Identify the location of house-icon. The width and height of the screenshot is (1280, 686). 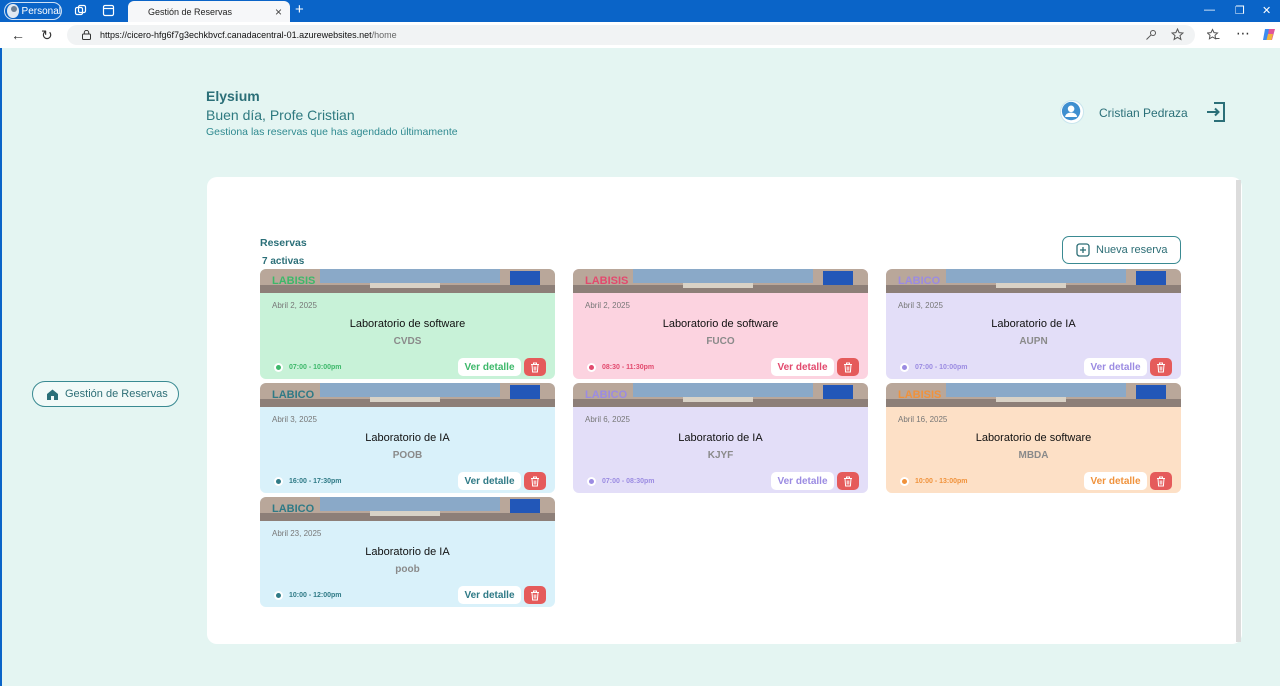
(52, 394).